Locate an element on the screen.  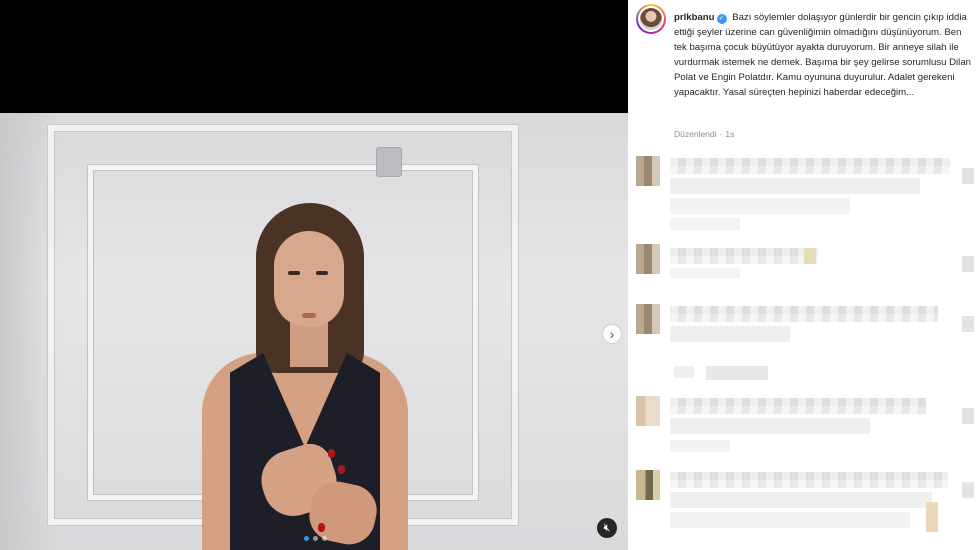
carousel-indicator is located at coordinates (315, 538).